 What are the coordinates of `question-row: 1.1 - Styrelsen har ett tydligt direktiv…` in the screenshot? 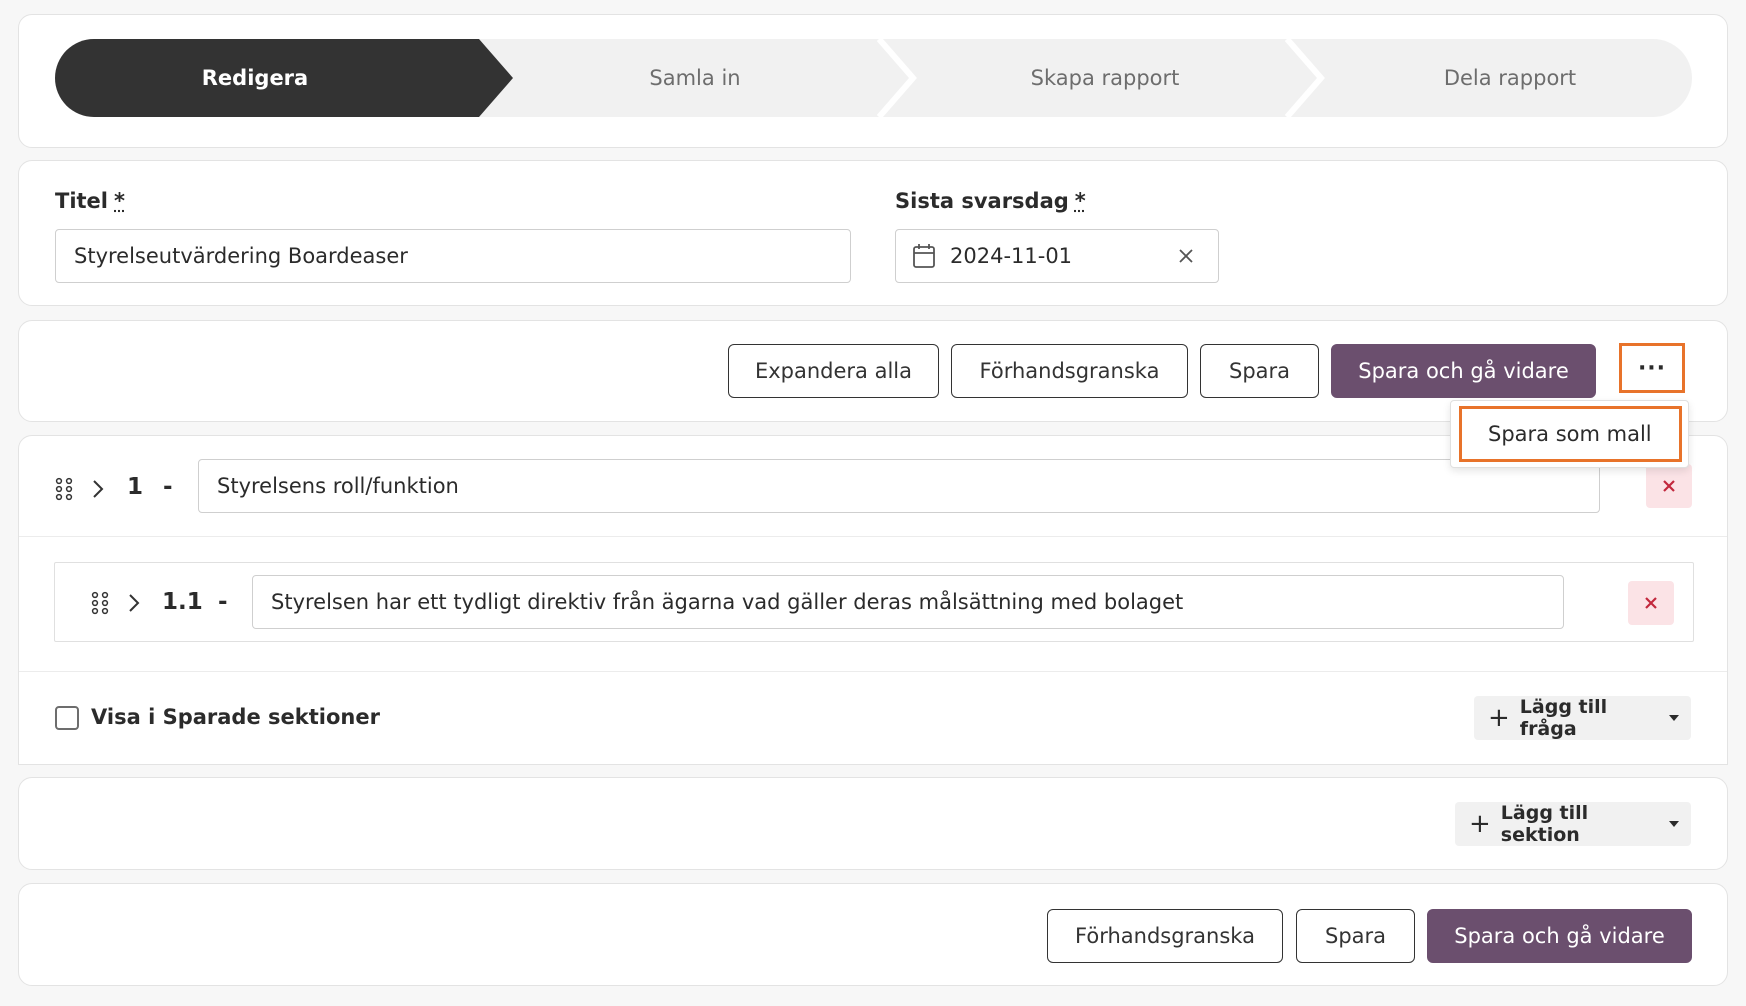 It's located at (874, 602).